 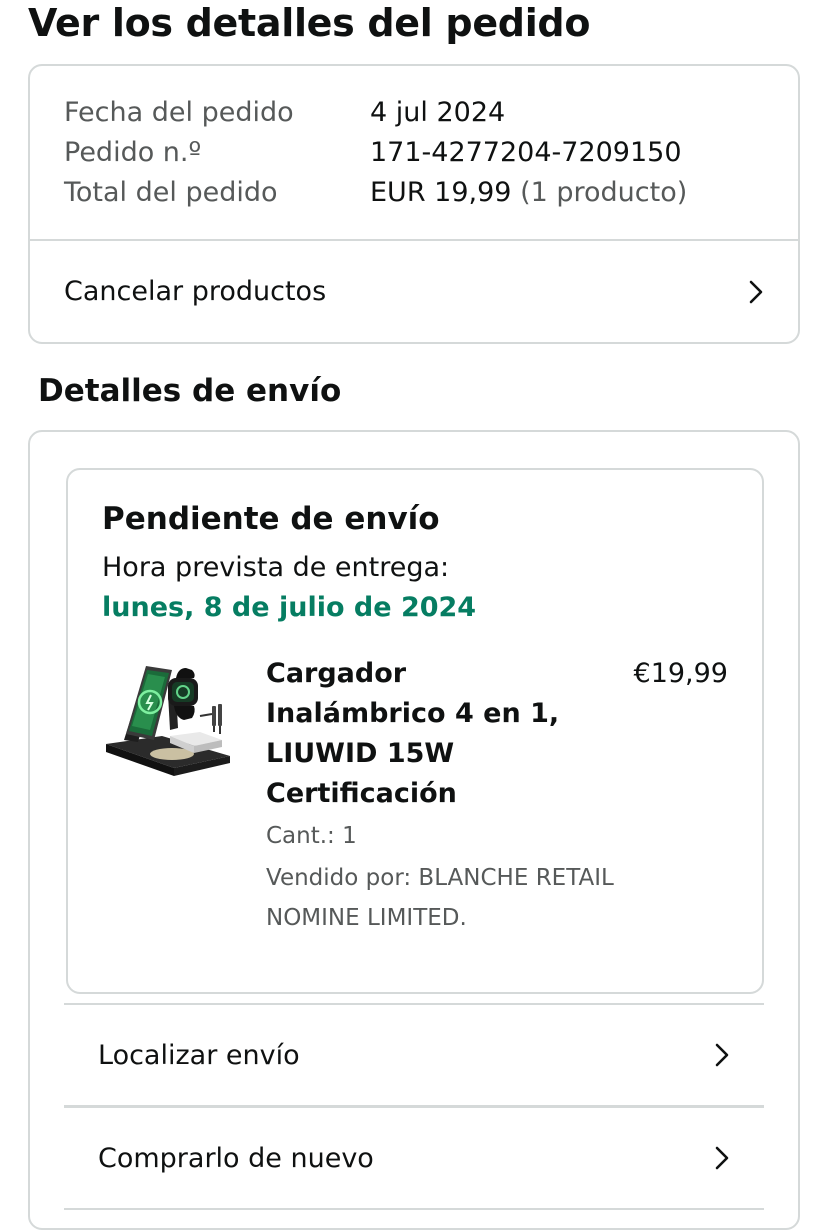 I want to click on product-quantity: Cant.: 1, so click(x=311, y=836).